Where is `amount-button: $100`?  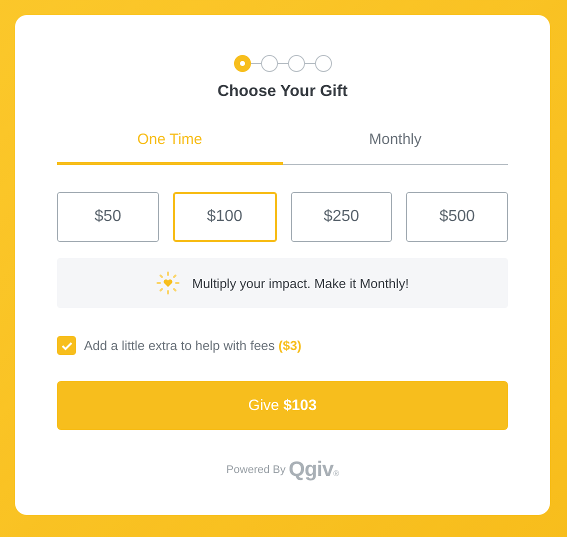 amount-button: $100 is located at coordinates (224, 217).